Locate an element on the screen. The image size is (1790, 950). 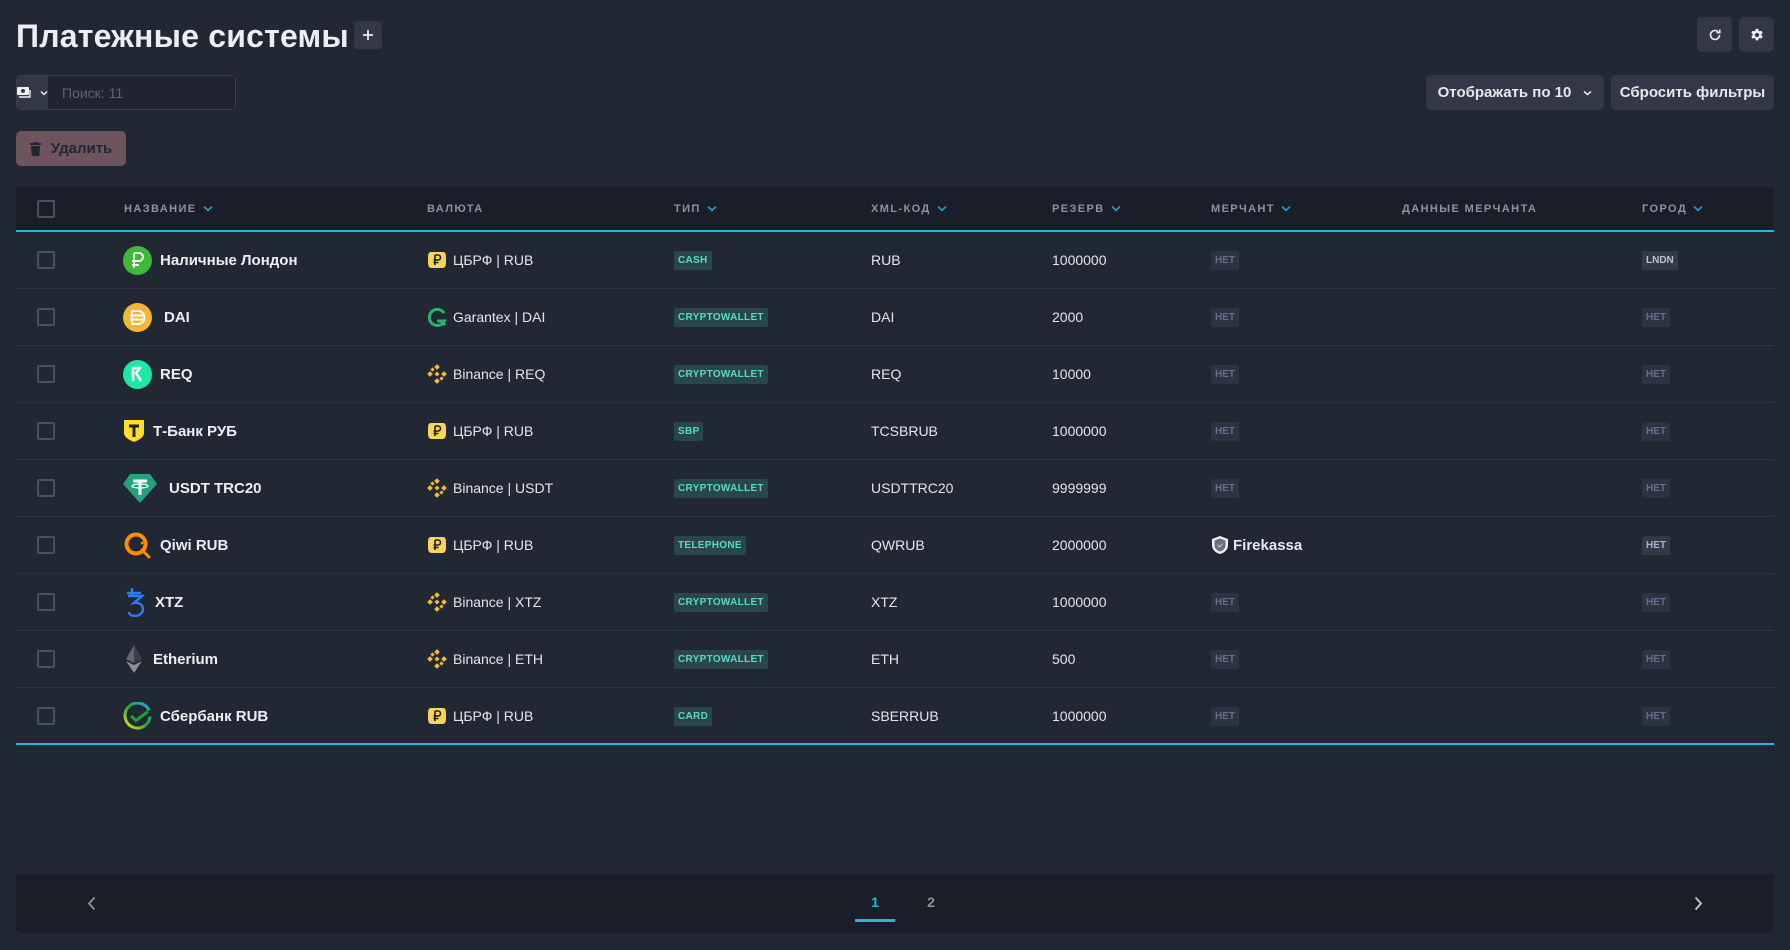
payment-system-name: Etherium is located at coordinates (185, 659).